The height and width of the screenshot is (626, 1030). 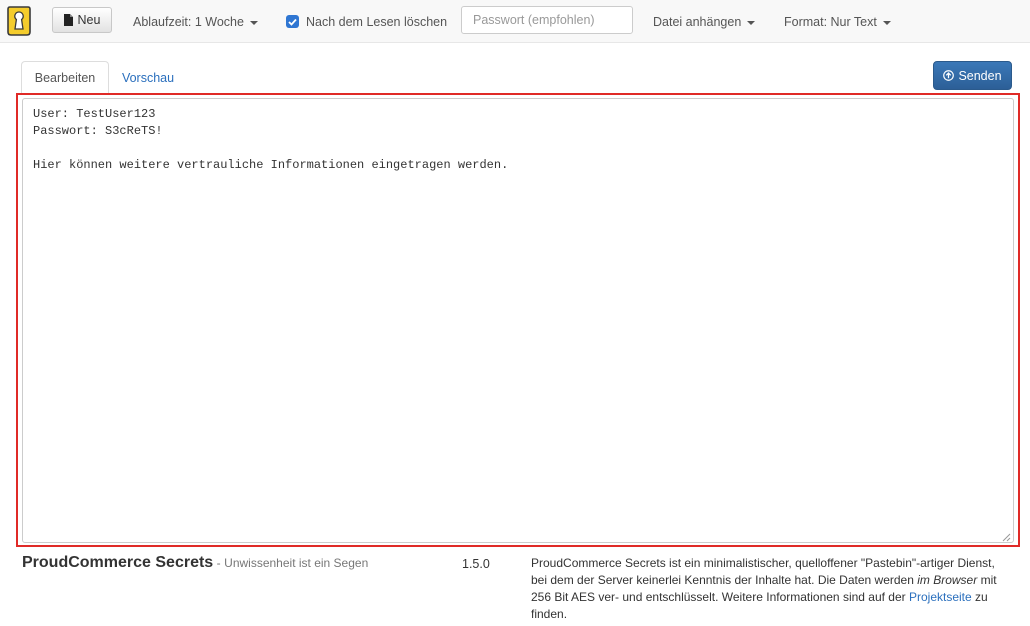 I want to click on brand-name: ProudCommerce Secrets, so click(x=118, y=562).